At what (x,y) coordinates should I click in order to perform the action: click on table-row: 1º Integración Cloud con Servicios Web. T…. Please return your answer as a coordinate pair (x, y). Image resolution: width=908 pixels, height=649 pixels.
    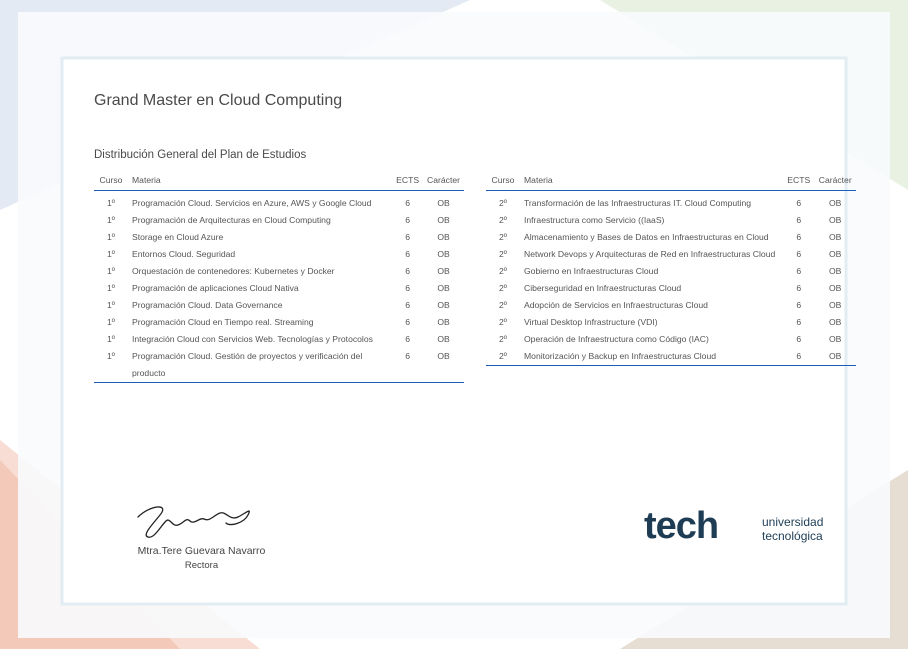
    Looking at the image, I should click on (279, 339).